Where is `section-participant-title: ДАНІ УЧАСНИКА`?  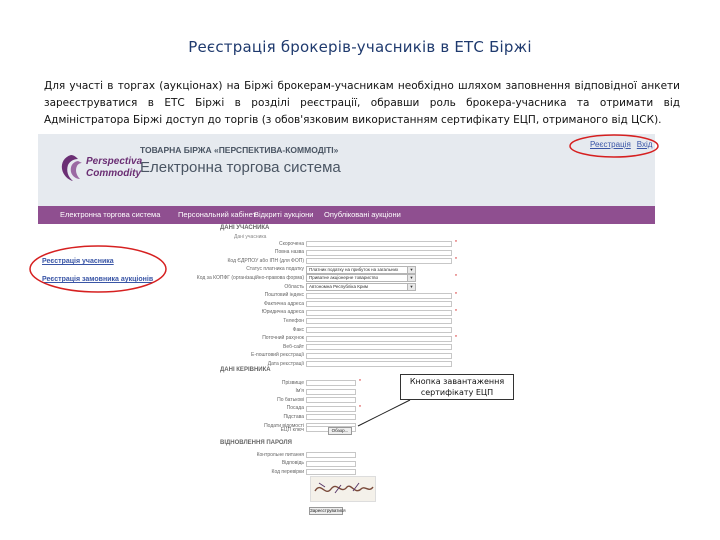 section-participant-title: ДАНІ УЧАСНИКА is located at coordinates (245, 228).